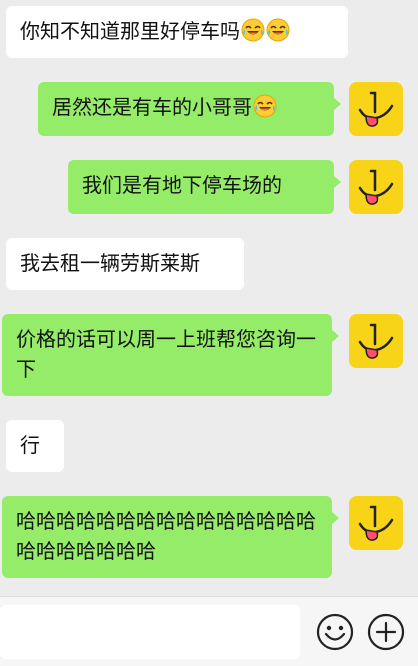 The height and width of the screenshot is (666, 418). I want to click on message-bubble-sent: 哈哈哈哈哈哈哈哈哈哈哈哈哈哈哈哈哈哈哈哈哈哈, so click(170, 537).